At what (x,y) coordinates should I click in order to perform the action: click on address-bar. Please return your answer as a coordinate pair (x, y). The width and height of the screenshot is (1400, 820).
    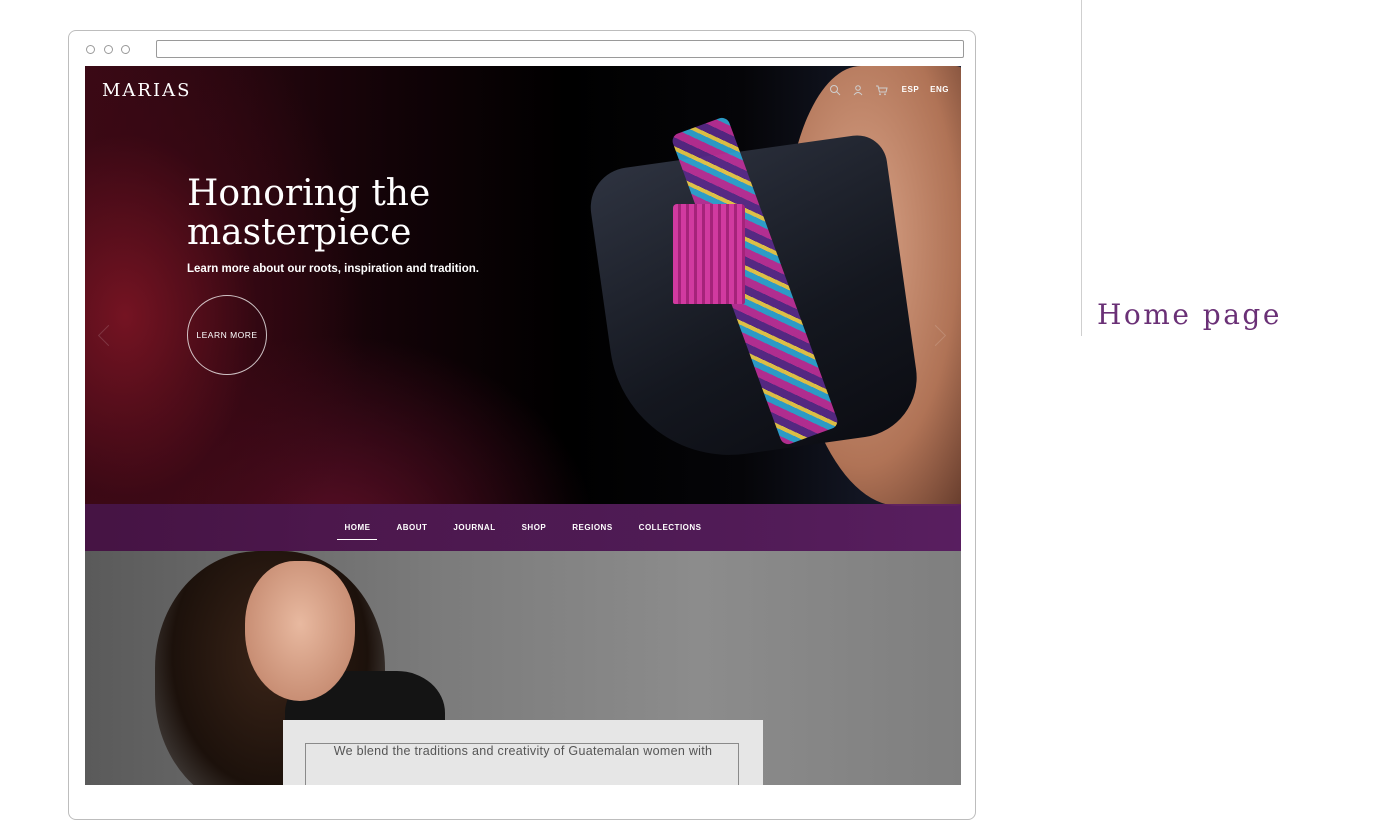
    Looking at the image, I should click on (560, 49).